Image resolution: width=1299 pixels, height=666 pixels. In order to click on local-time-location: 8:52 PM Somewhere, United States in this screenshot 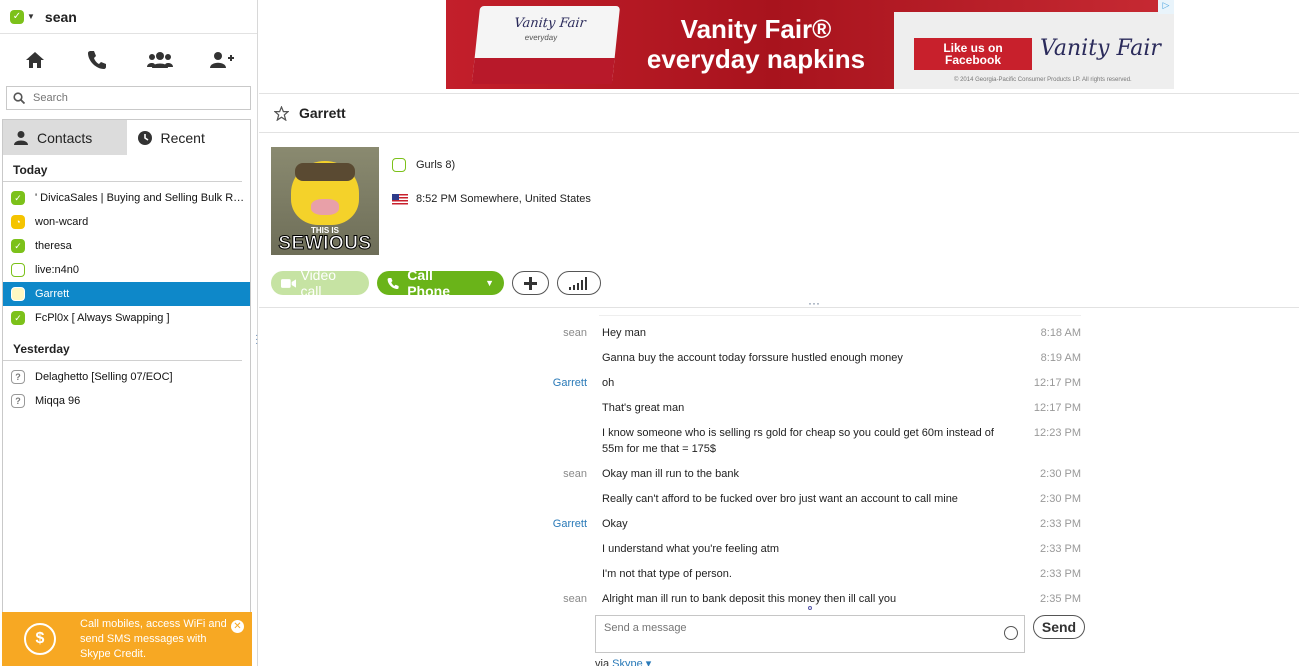, I will do `click(491, 199)`.